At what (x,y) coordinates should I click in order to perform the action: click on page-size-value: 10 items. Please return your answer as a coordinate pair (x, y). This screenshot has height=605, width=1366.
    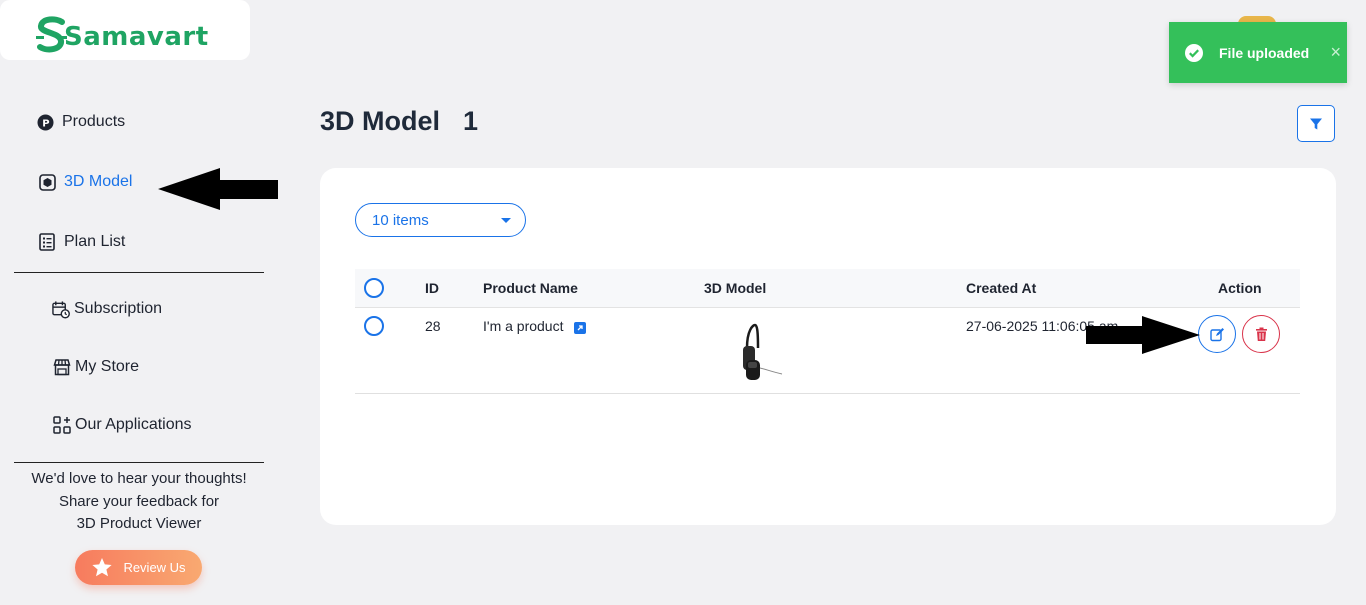
    Looking at the image, I should click on (400, 220).